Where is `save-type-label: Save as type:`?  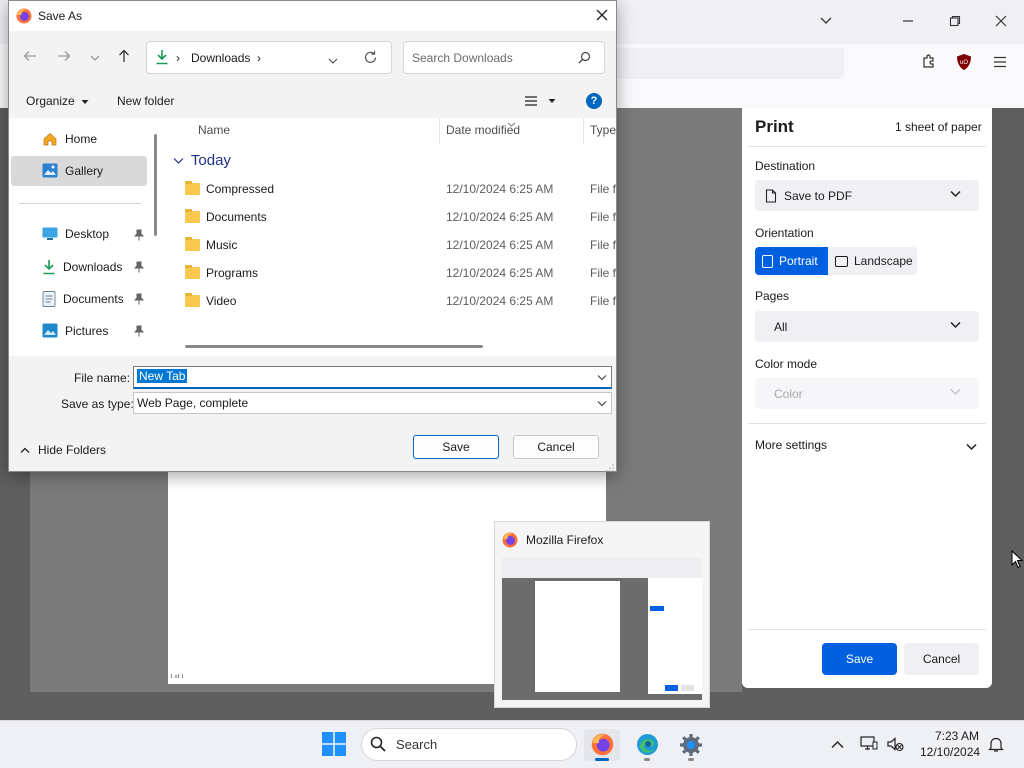
save-type-label: Save as type: is located at coordinates (97, 404).